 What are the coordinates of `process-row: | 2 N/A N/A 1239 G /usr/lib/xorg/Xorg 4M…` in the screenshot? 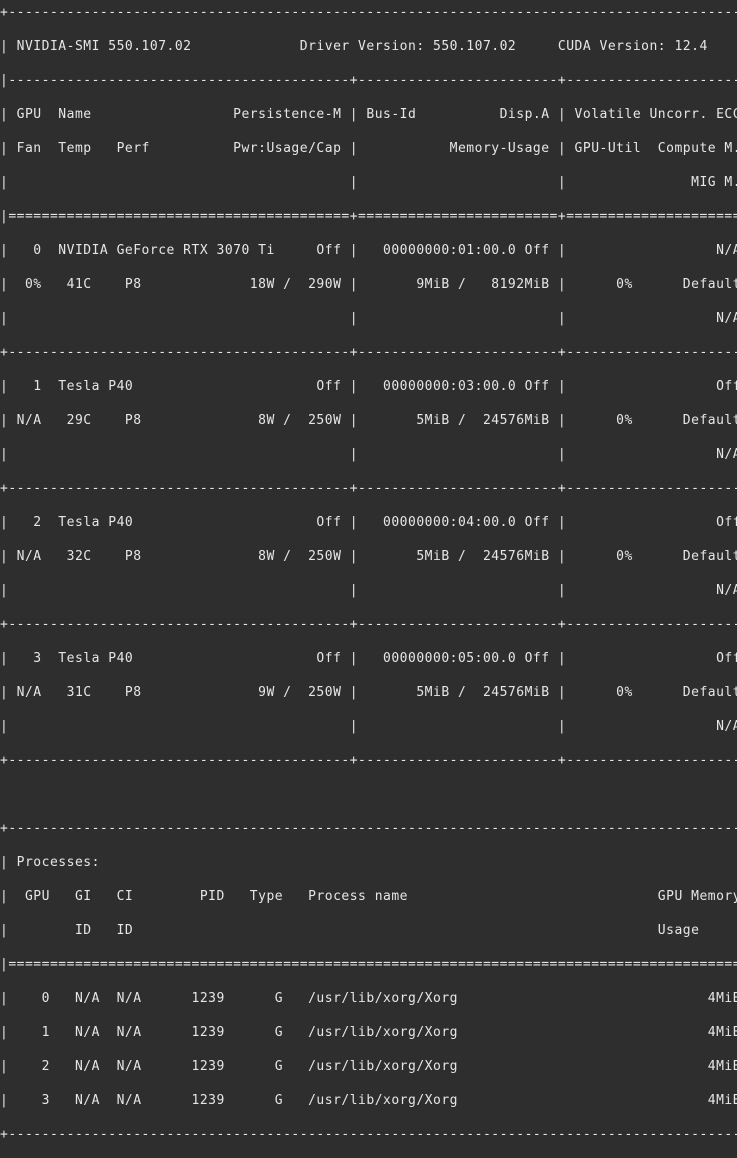 It's located at (368, 1066).